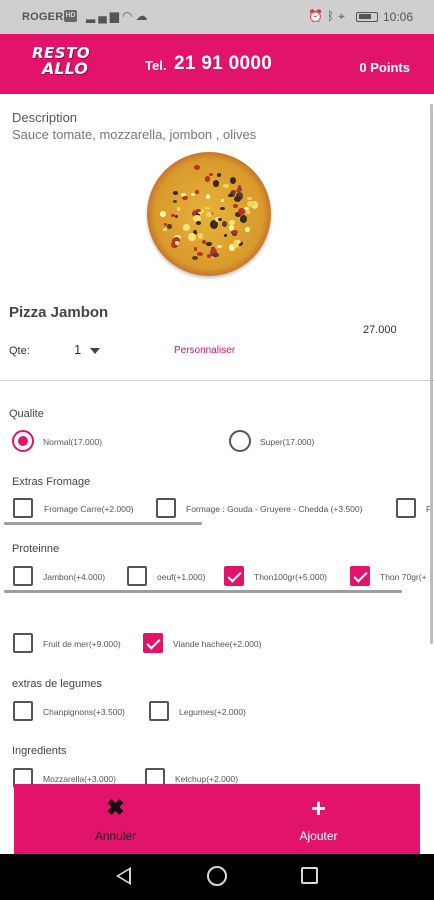  I want to click on system-icons: ⏰ᛒ⌖, so click(328, 16).